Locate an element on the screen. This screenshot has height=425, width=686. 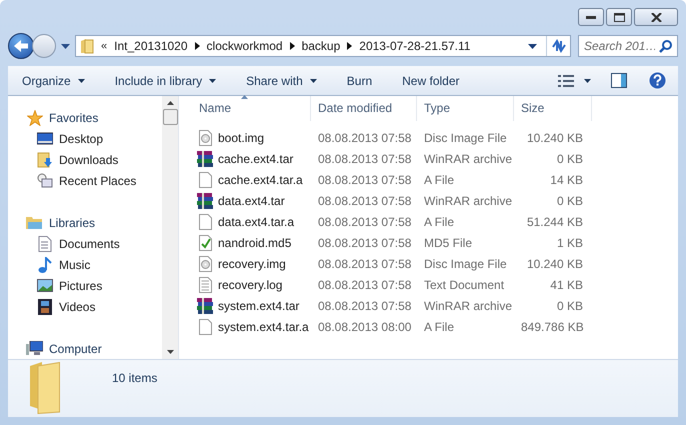
recent-places-icon is located at coordinates (44, 180).